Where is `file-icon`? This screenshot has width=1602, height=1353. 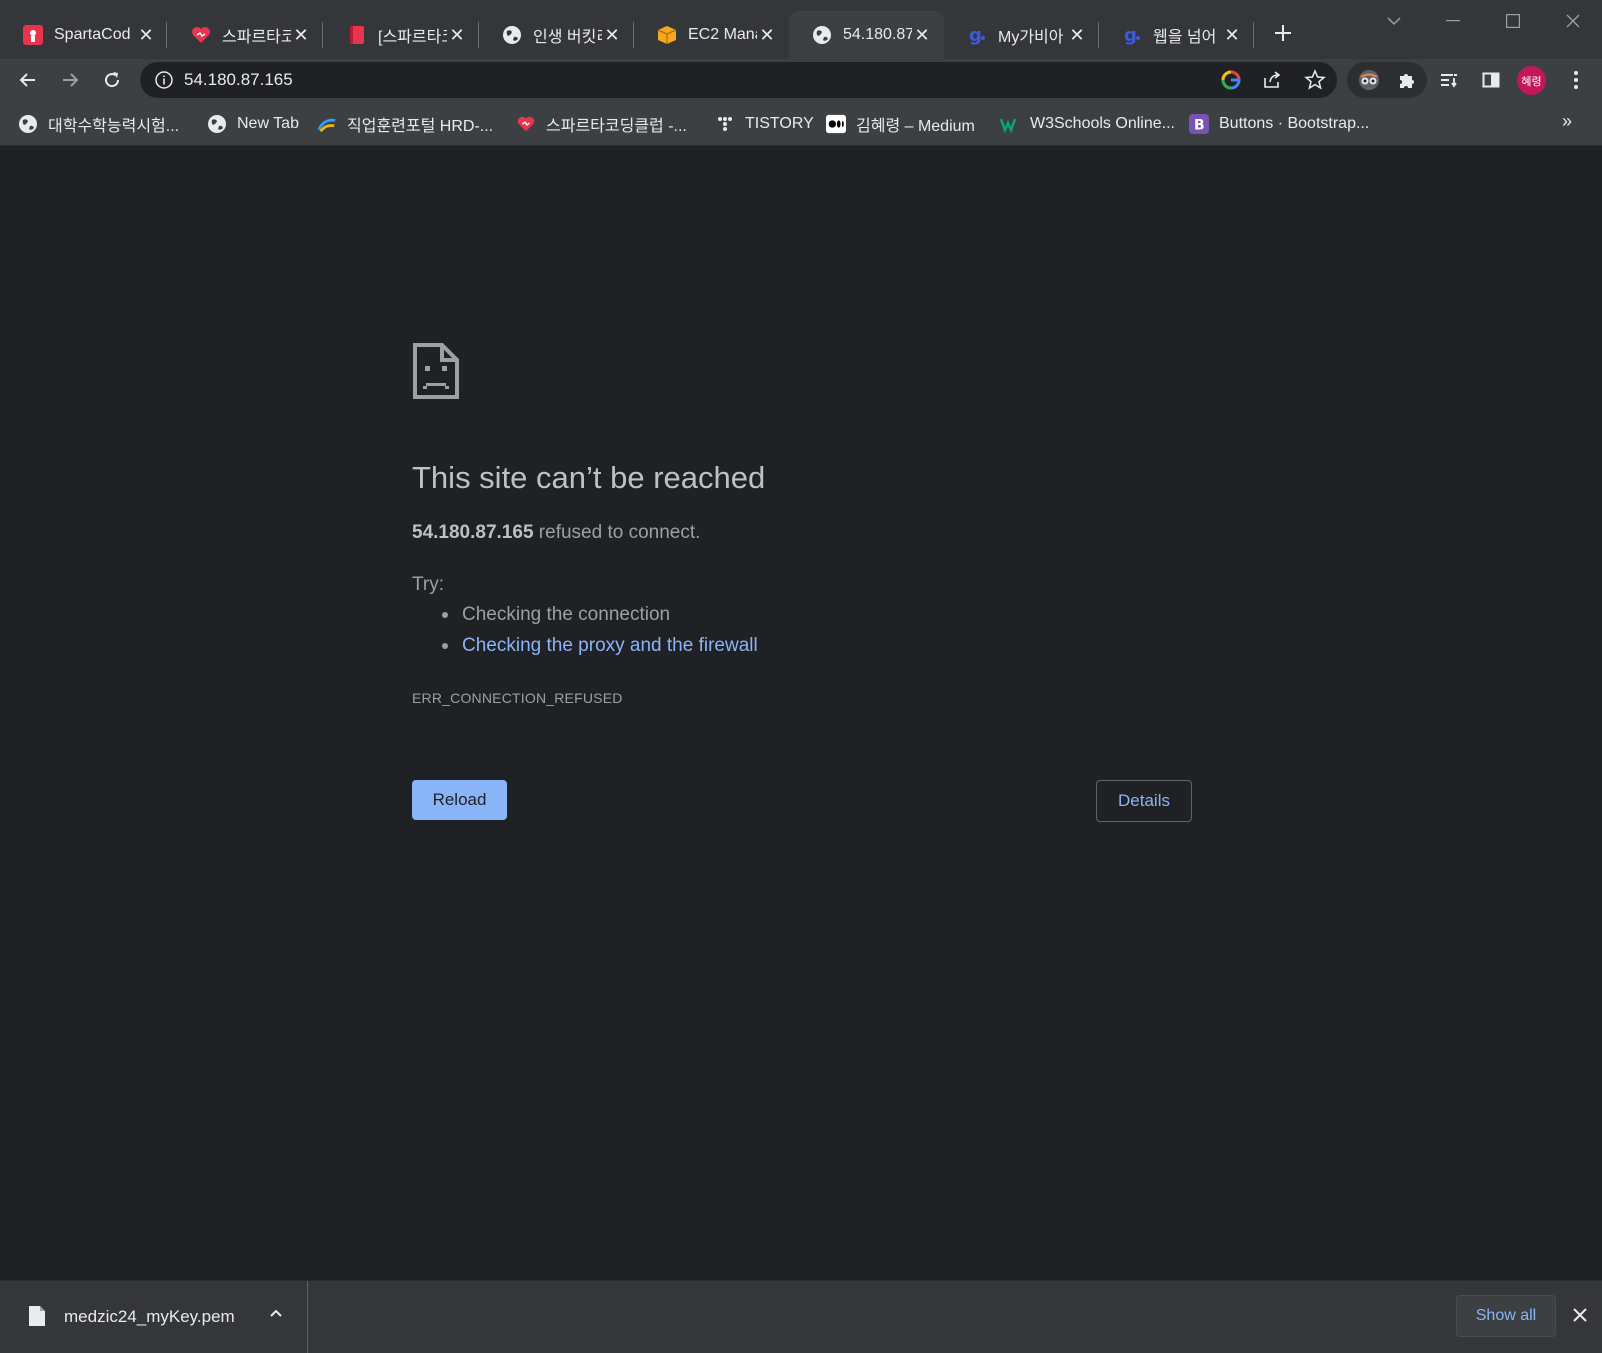 file-icon is located at coordinates (37, 1318).